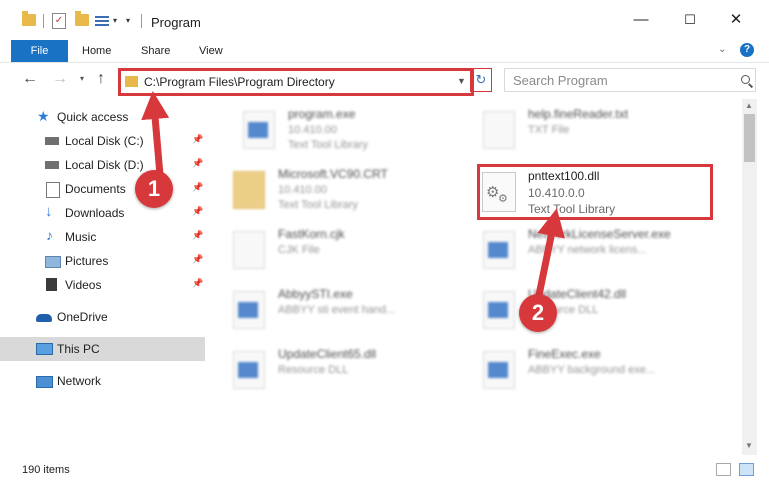 This screenshot has width=769, height=497. I want to click on arrow-to-address-bar, so click(155, 133).